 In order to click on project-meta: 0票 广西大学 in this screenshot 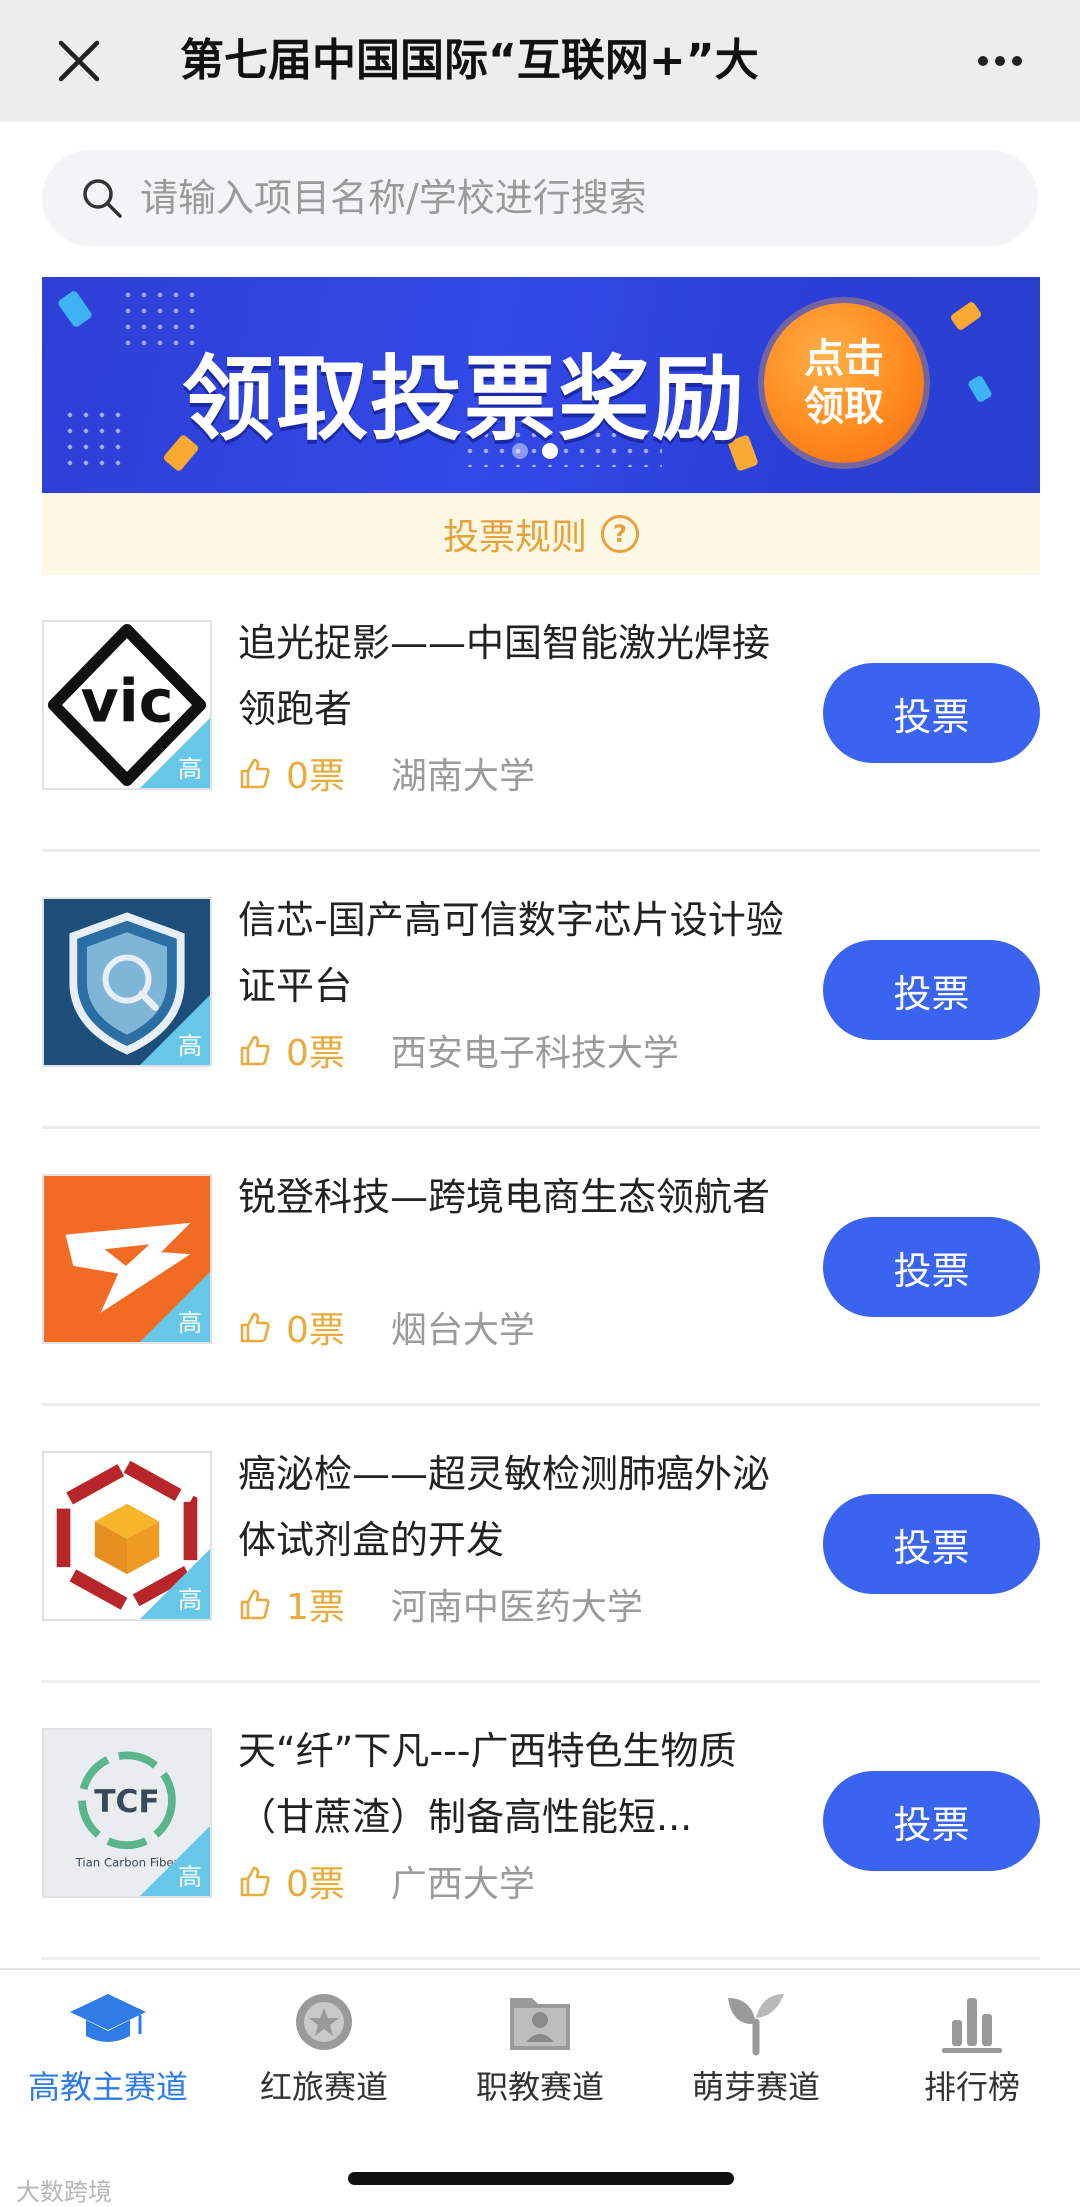, I will do `click(386, 1881)`.